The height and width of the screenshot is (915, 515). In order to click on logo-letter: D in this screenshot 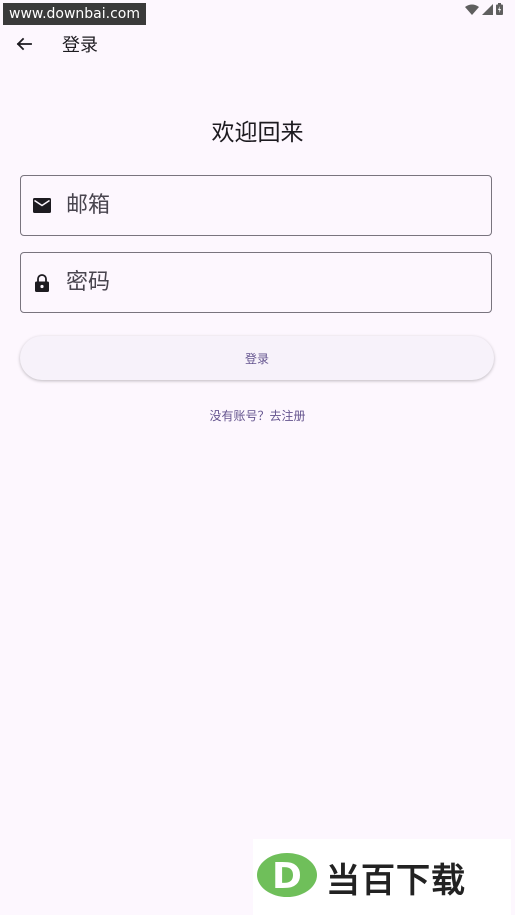, I will do `click(287, 876)`.